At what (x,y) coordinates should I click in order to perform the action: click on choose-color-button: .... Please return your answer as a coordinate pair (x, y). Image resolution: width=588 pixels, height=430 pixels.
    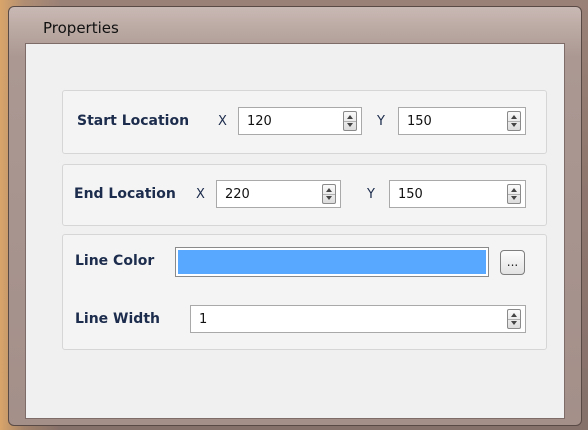
    Looking at the image, I should click on (512, 262).